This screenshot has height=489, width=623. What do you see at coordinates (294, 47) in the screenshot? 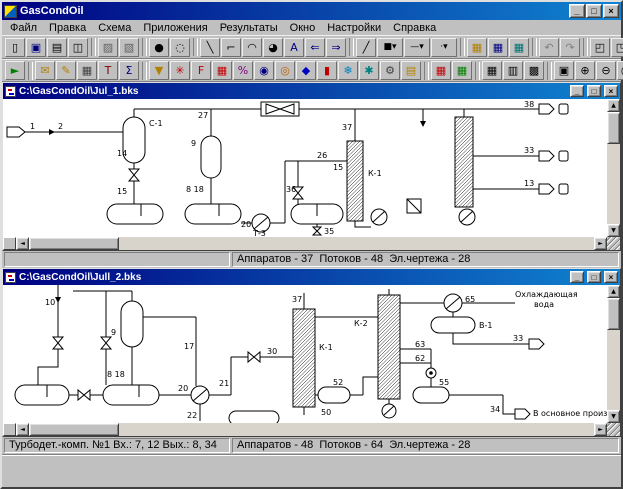
I see `text-tool-icon: A` at bounding box center [294, 47].